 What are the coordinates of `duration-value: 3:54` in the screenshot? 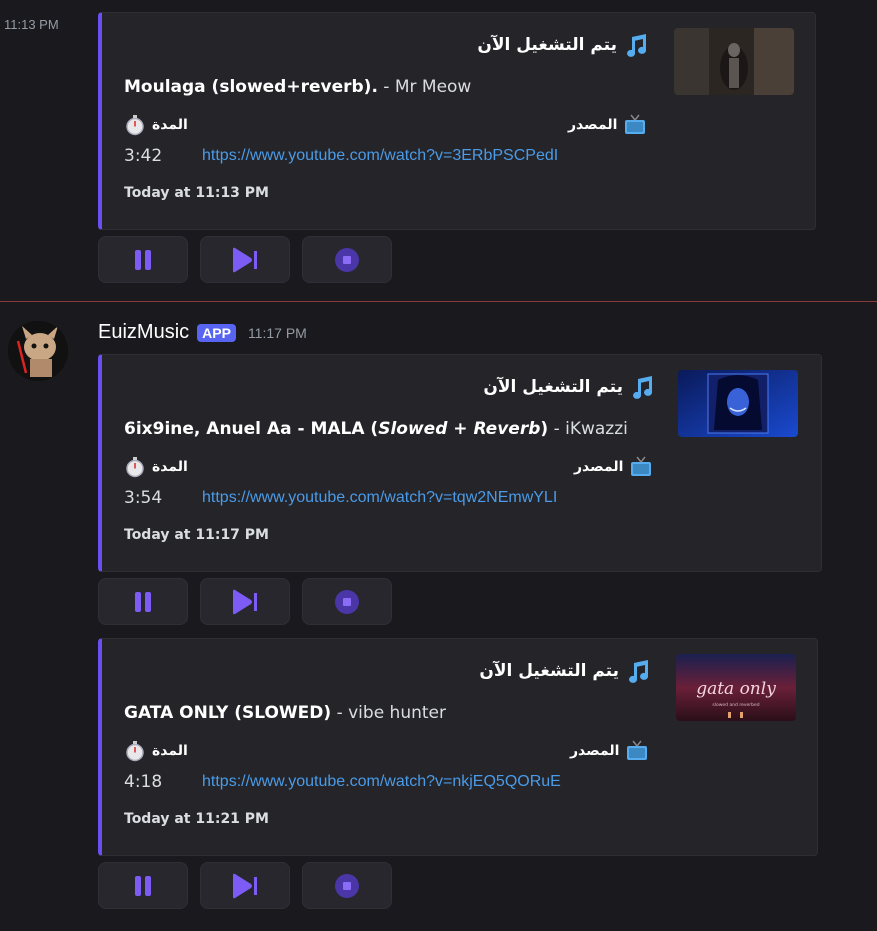 It's located at (143, 498).